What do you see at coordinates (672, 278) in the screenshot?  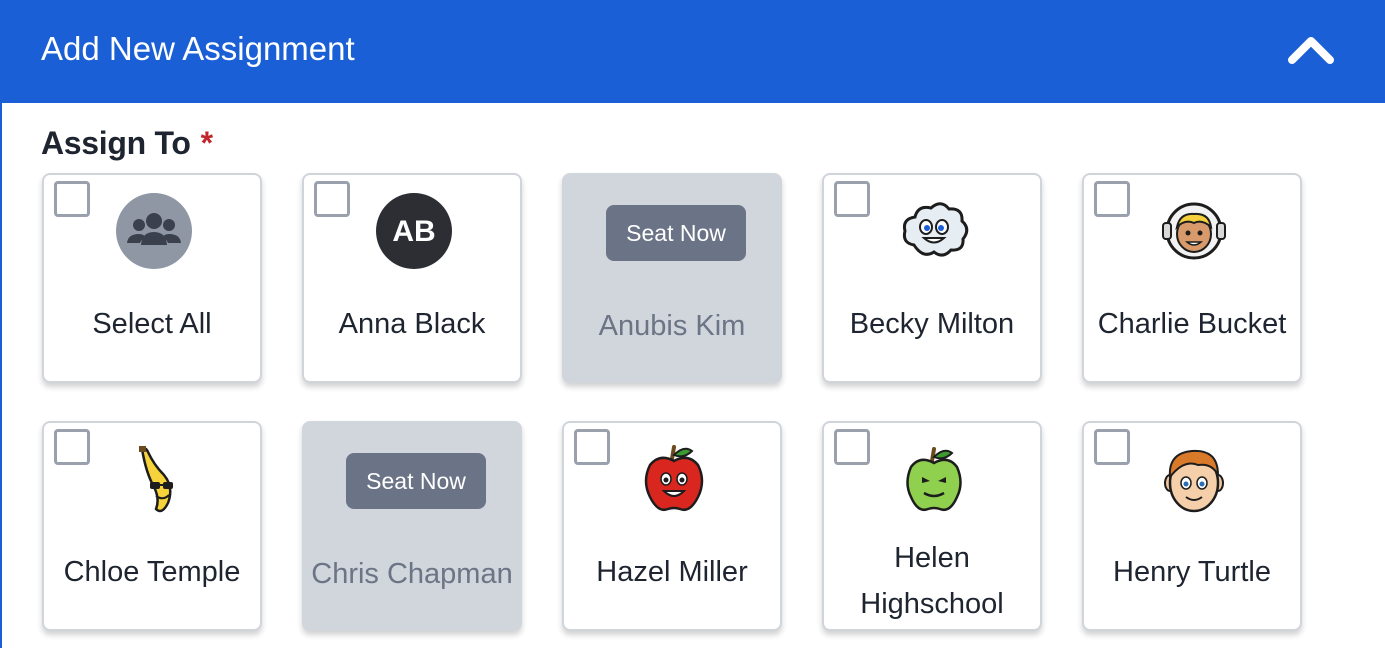 I see `student-card-anubis-kim: Seat Now Anubis Kim` at bounding box center [672, 278].